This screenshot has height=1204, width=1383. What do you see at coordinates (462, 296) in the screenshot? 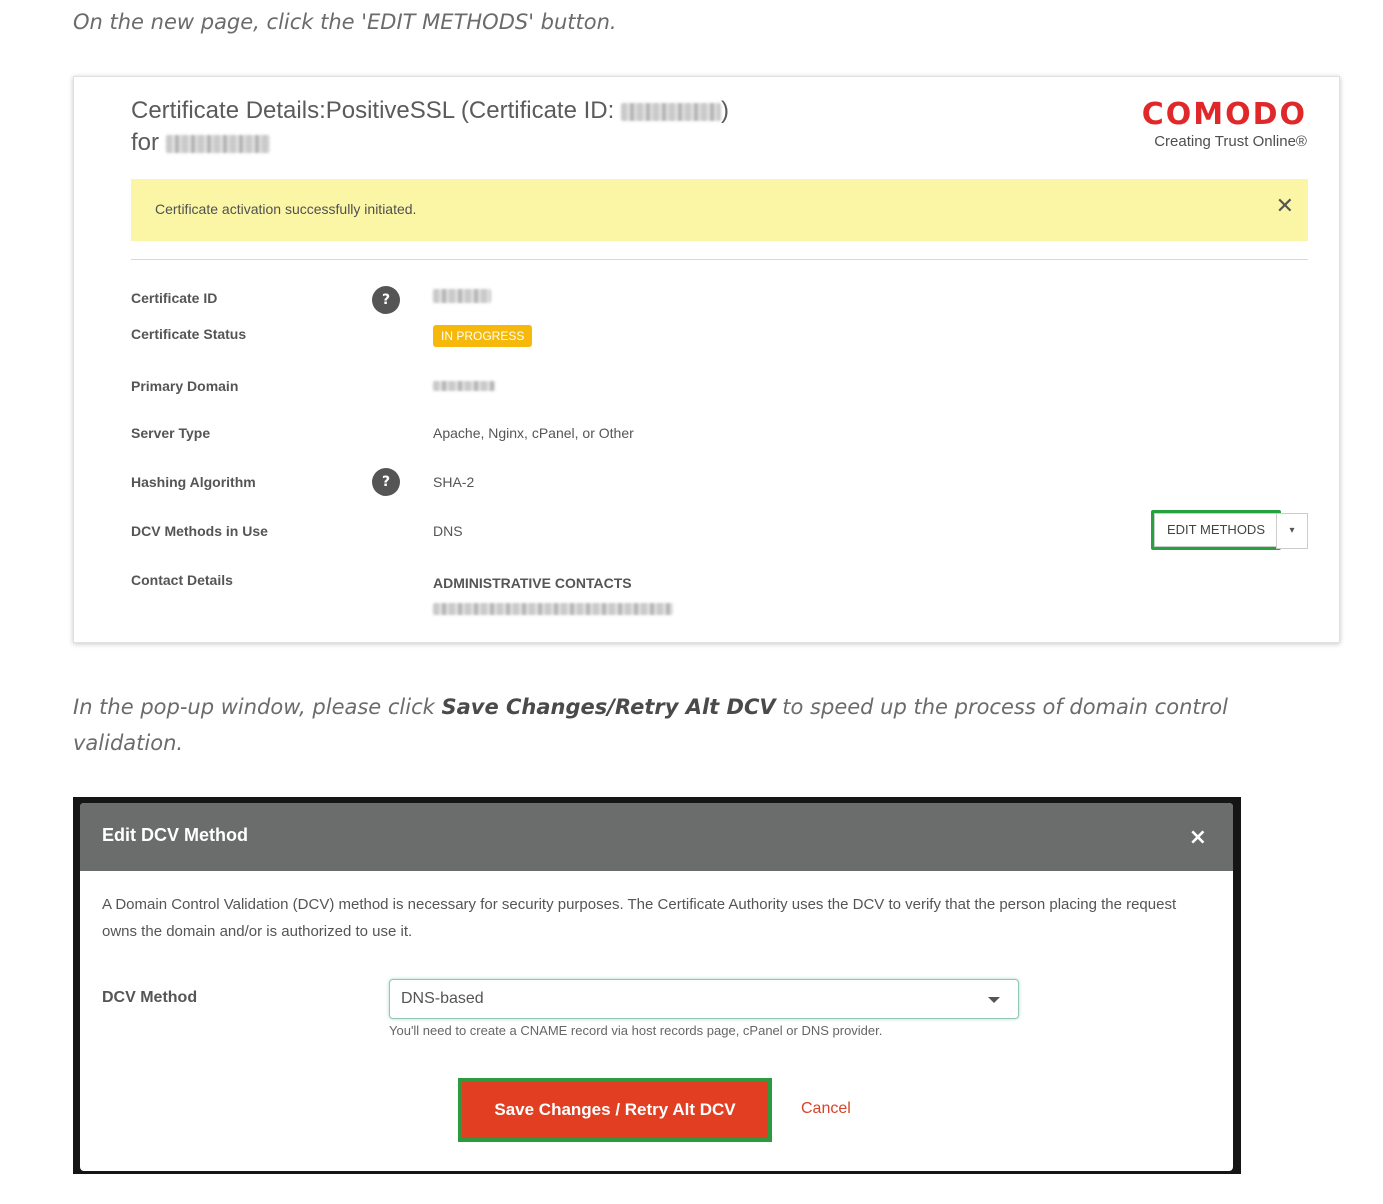
I see `redacted-certificate-id-value` at bounding box center [462, 296].